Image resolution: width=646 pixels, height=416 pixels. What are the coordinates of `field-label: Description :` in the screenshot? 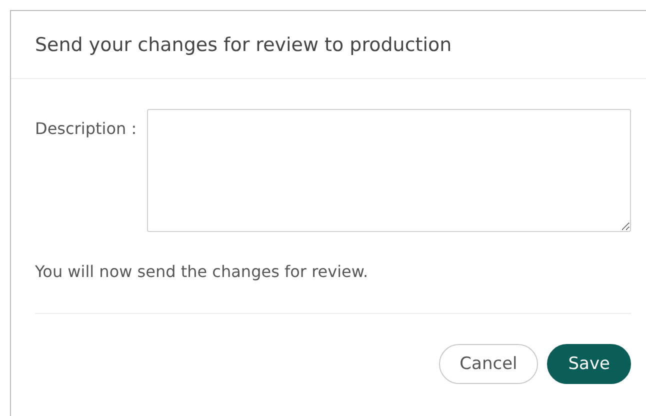 It's located at (86, 128).